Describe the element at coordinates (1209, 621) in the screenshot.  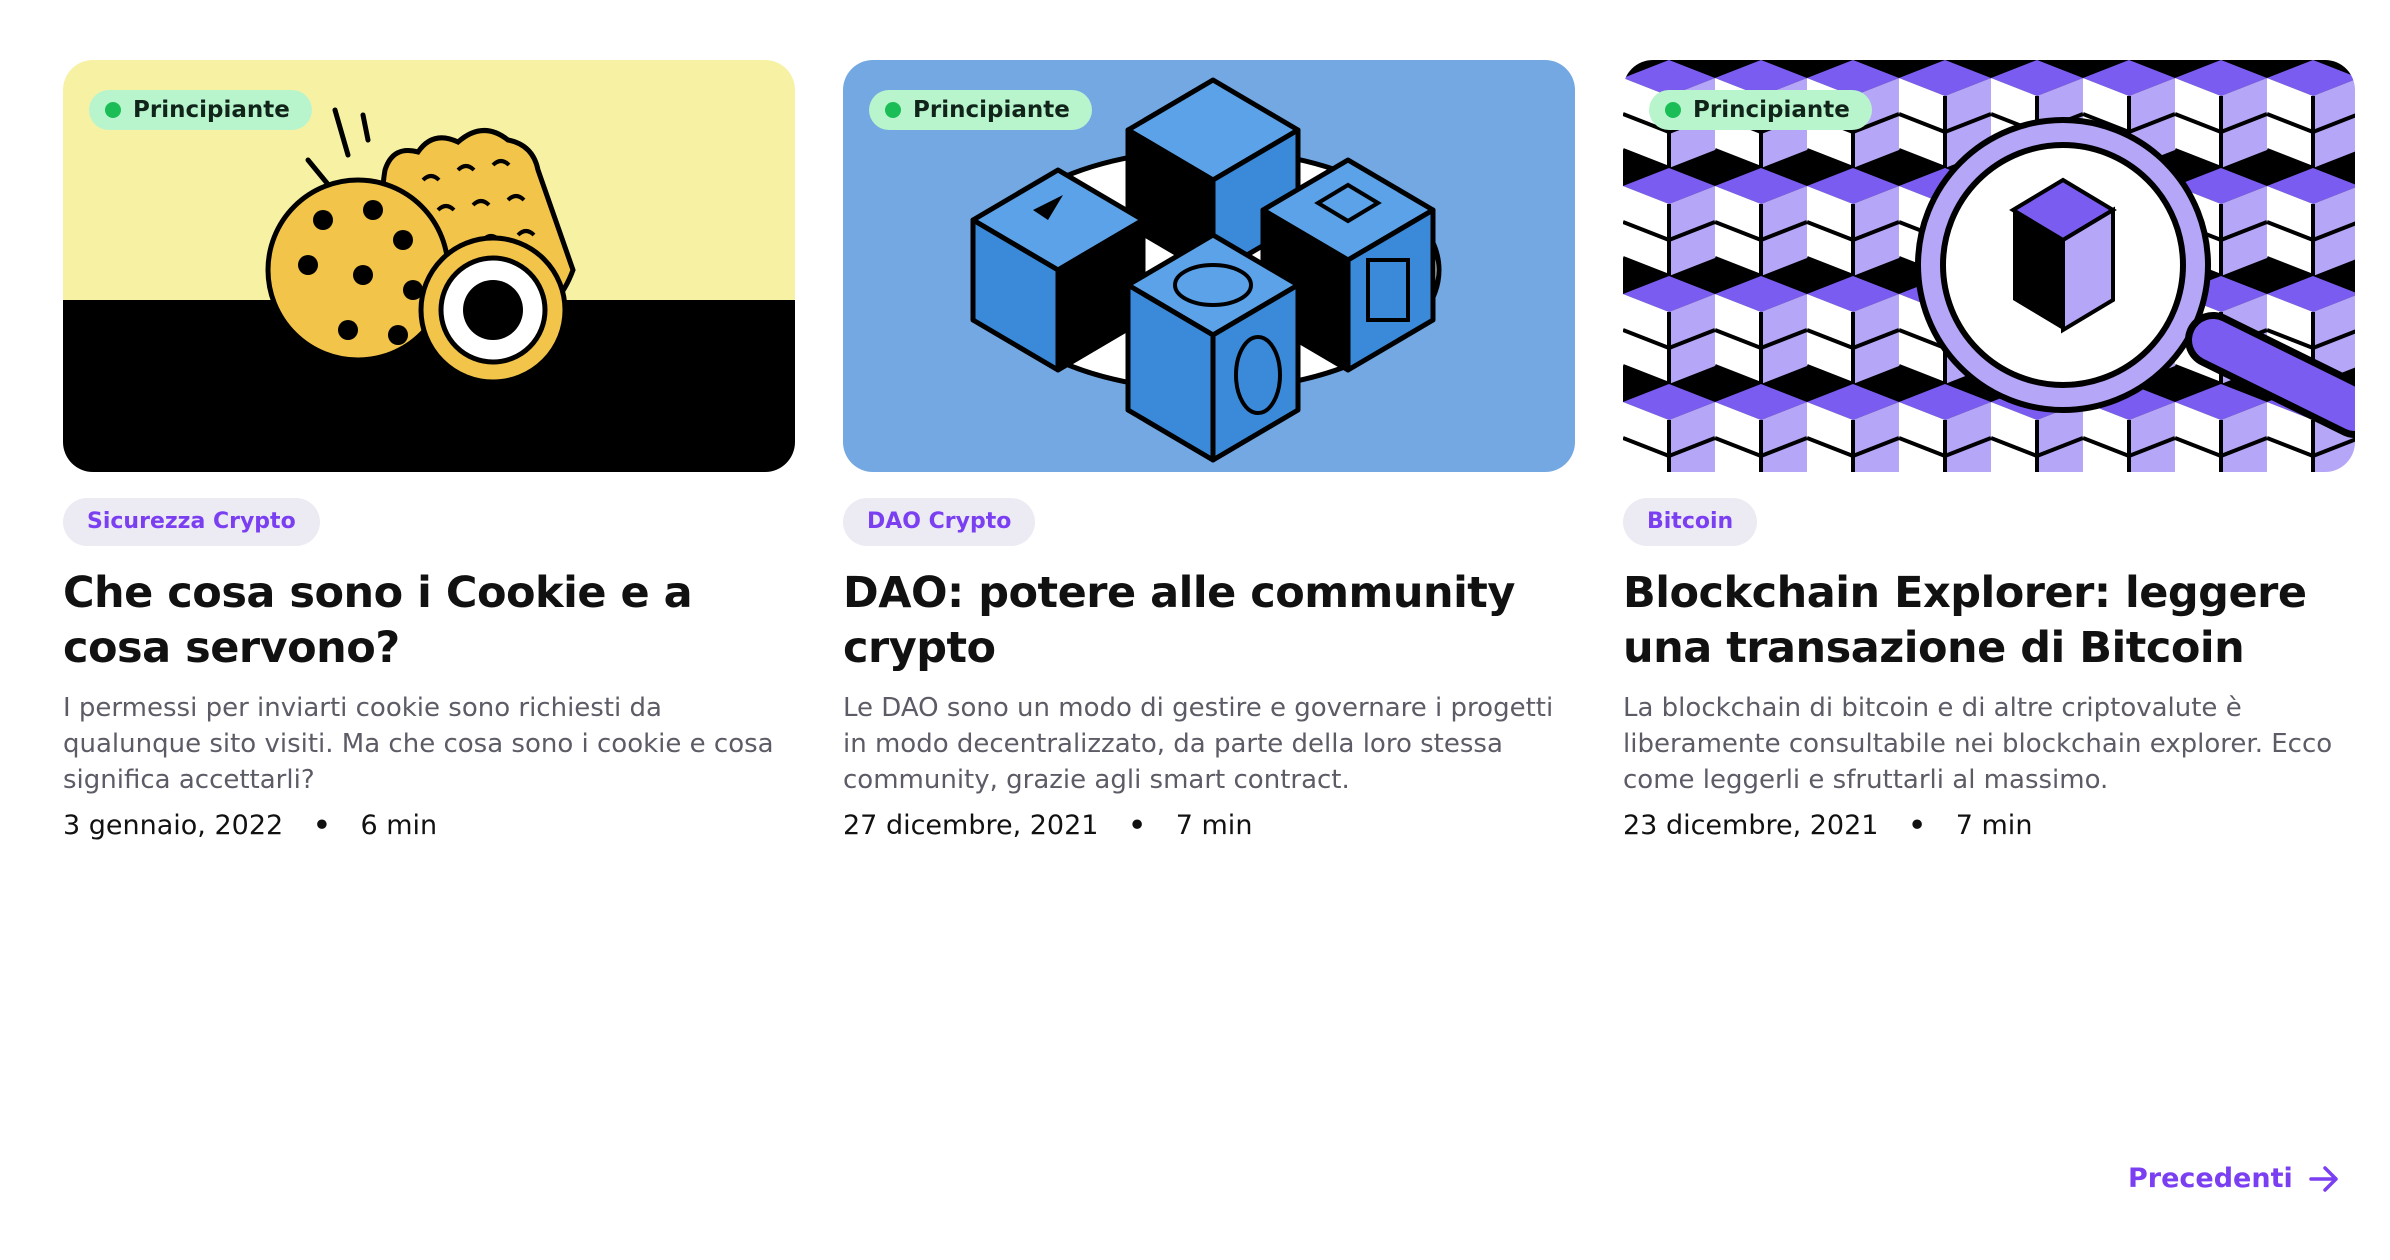
I see `article-title: DAO: potere alle community crypto` at that location.